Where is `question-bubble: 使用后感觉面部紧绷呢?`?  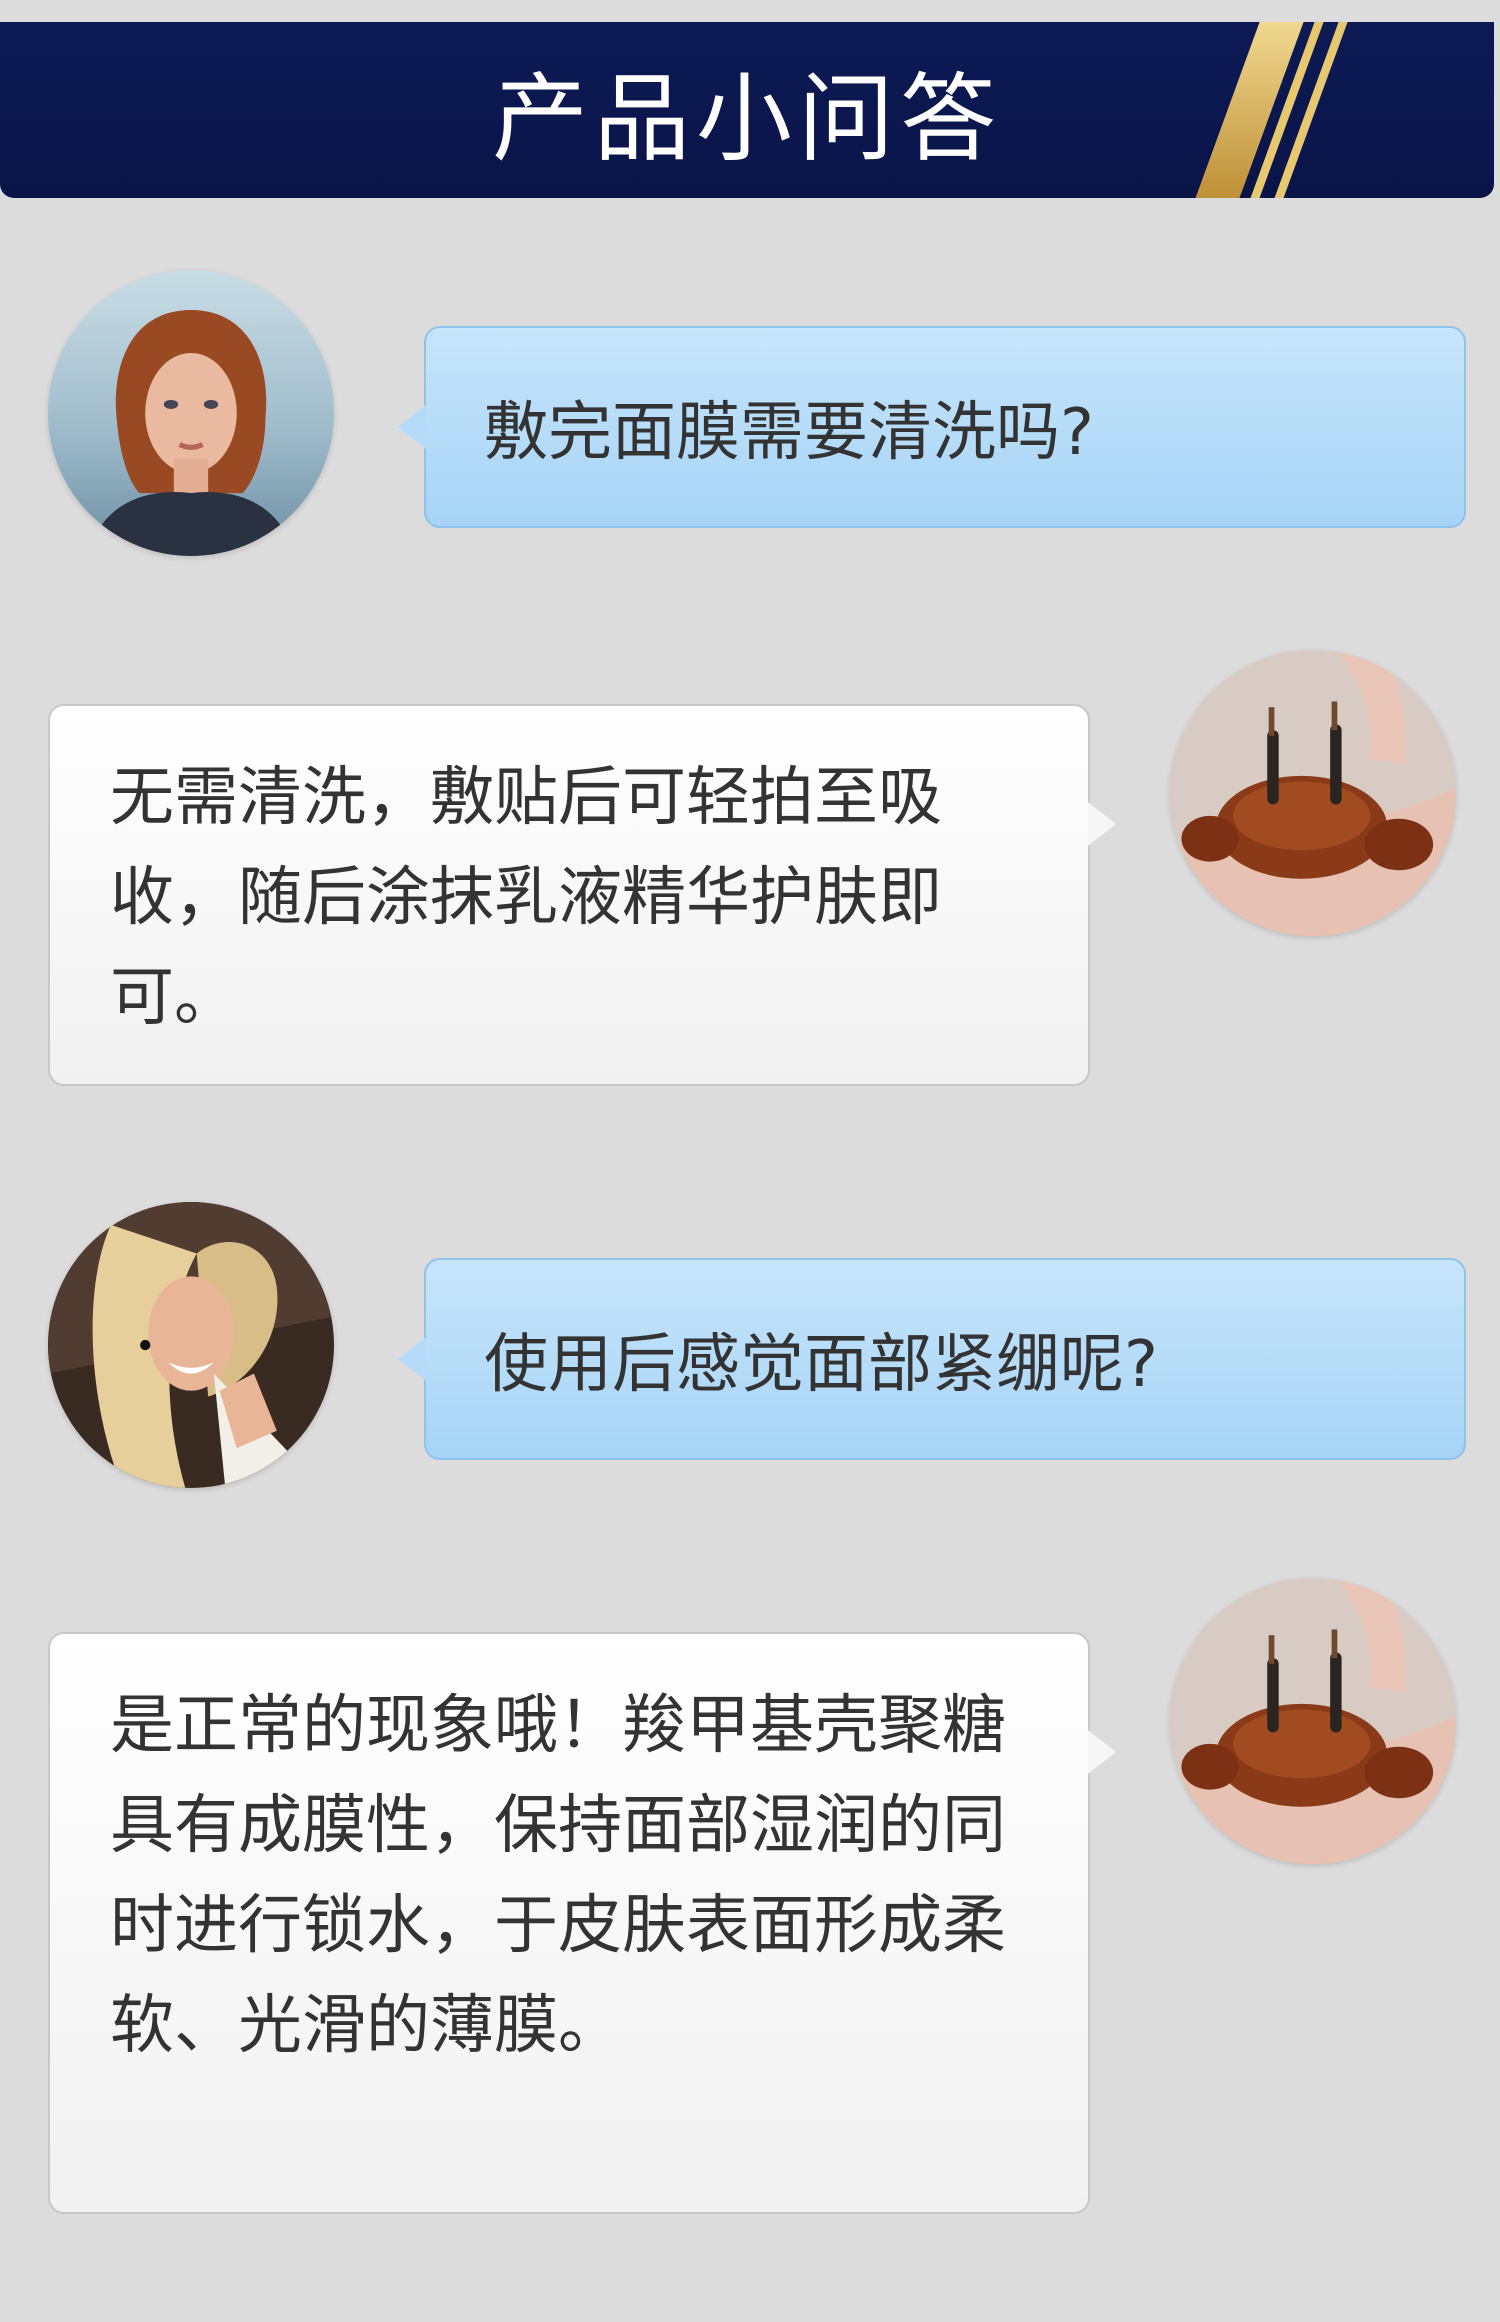 question-bubble: 使用后感觉面部紧绷呢? is located at coordinates (932, 1359).